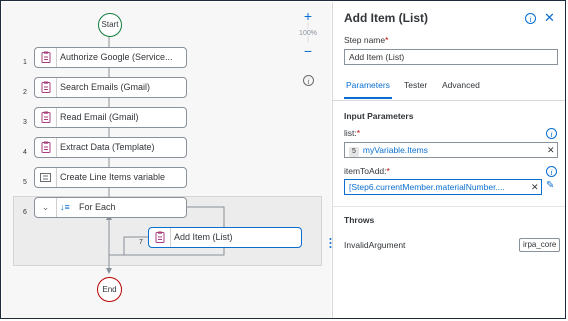 The height and width of the screenshot is (321, 568). What do you see at coordinates (379, 116) in the screenshot?
I see `input-parameters-heading: Input Parameters` at bounding box center [379, 116].